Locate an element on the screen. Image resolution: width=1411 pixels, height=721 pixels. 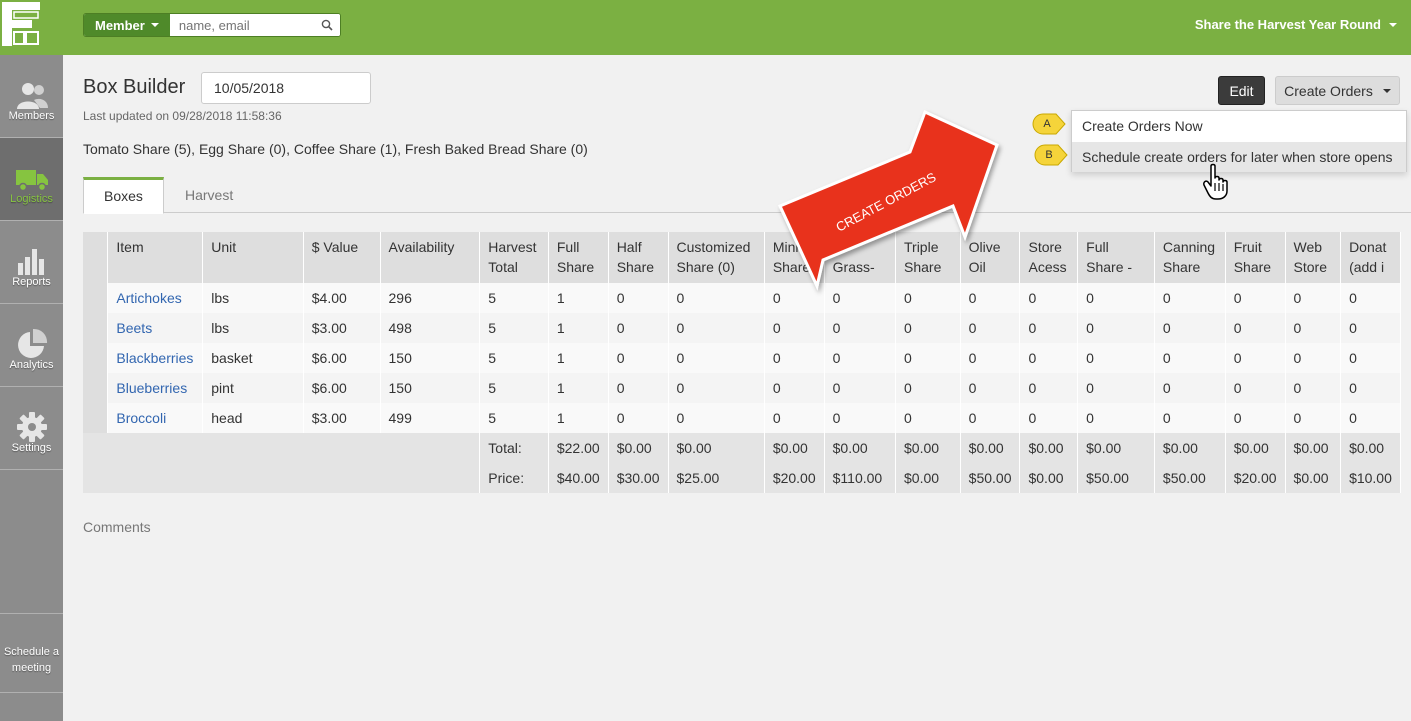
create-orders-now-item: Create Orders Now is located at coordinates (1239, 126).